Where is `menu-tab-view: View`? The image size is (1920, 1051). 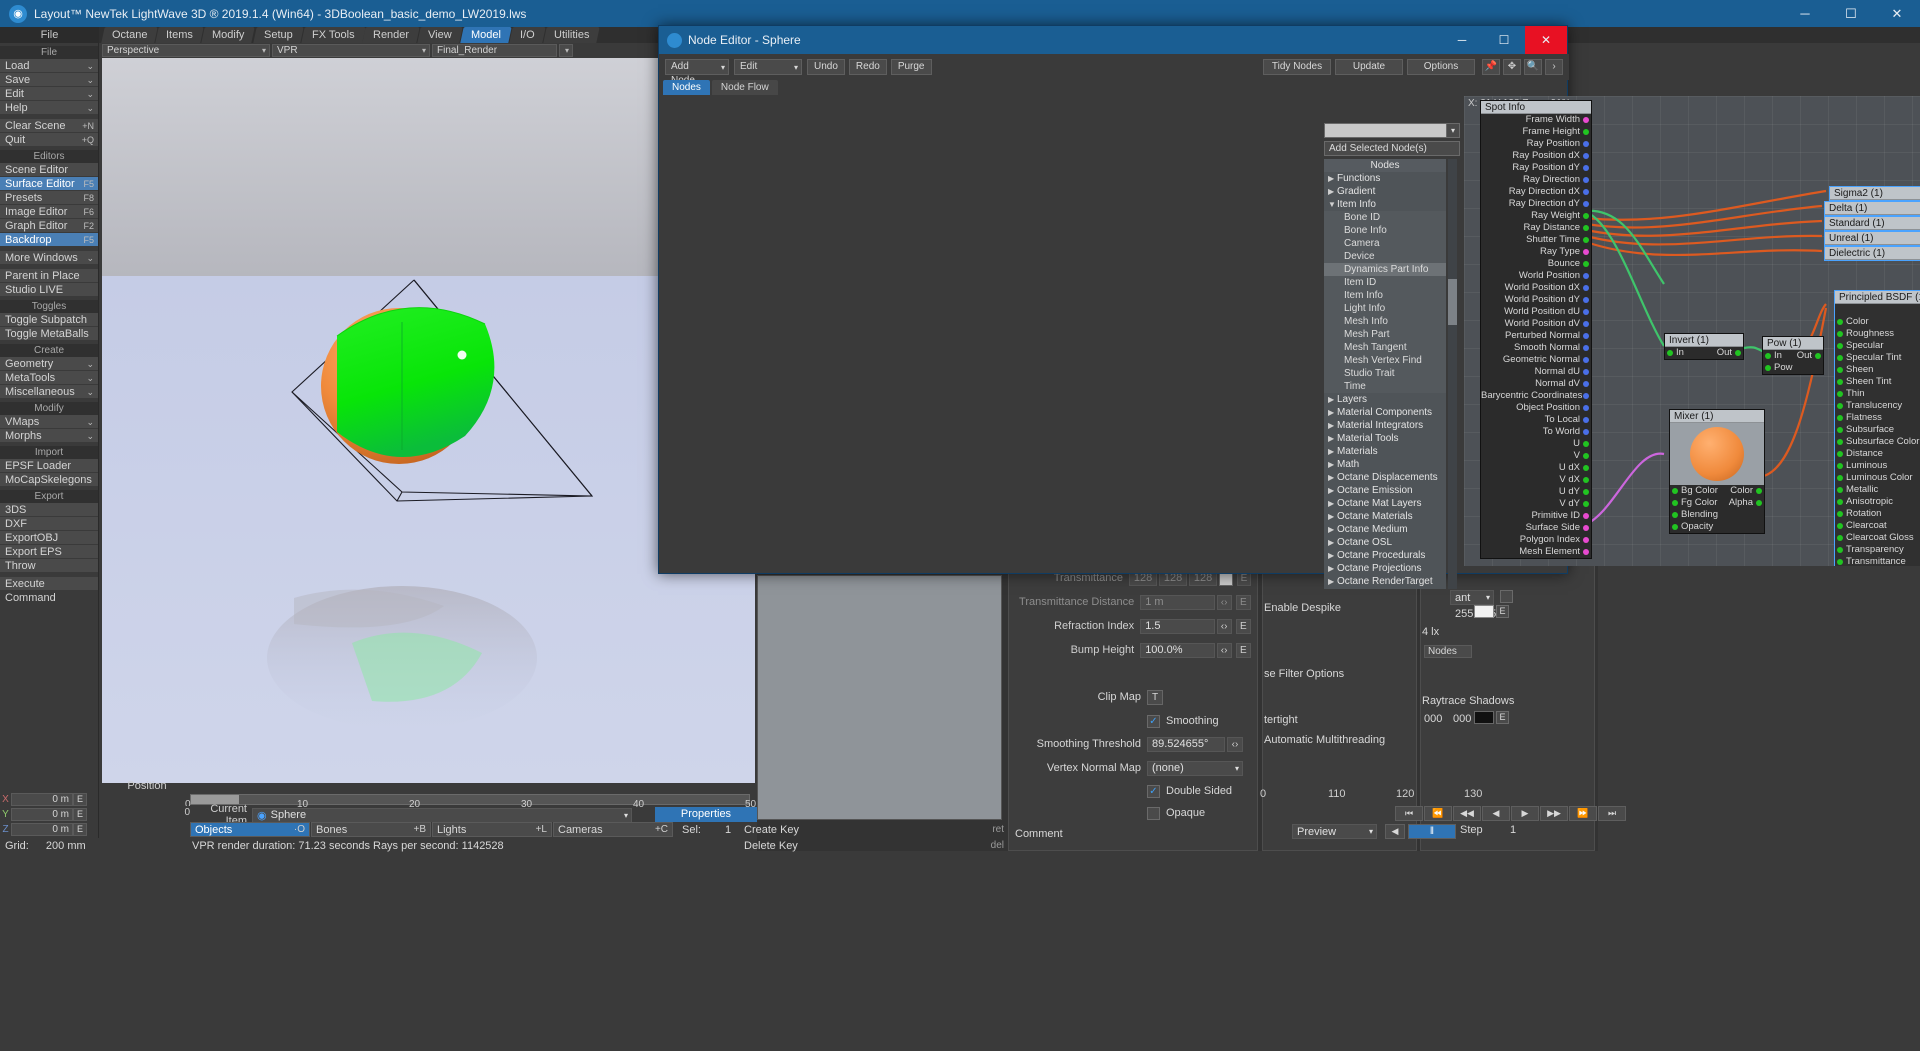
menu-tab-view: View is located at coordinates (440, 35).